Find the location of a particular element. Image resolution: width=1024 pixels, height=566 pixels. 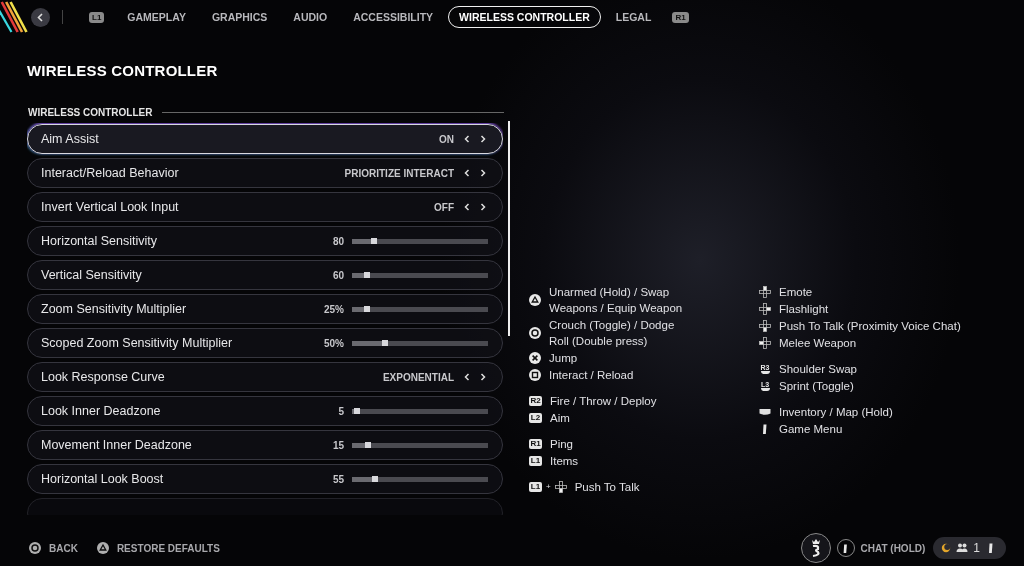

people-icon is located at coordinates (962, 548).